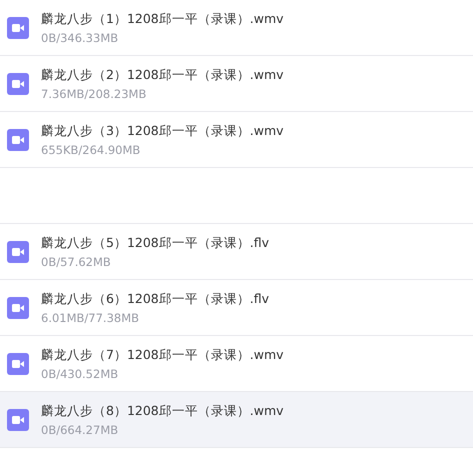 Image resolution: width=473 pixels, height=449 pixels. What do you see at coordinates (162, 411) in the screenshot?
I see `file-name: 麟龙八步（8）1208邱一平（录课）.wmv` at bounding box center [162, 411].